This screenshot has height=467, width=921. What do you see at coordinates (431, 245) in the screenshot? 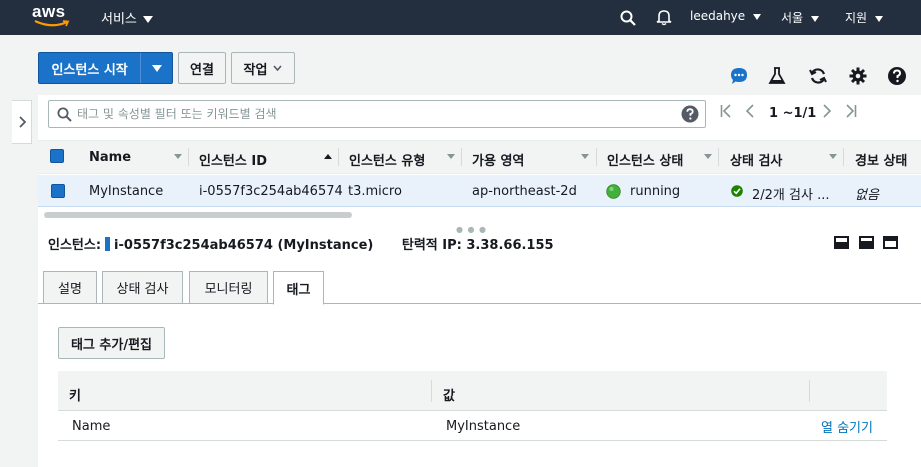
I see `eip-label: 탄력적 IP:` at bounding box center [431, 245].